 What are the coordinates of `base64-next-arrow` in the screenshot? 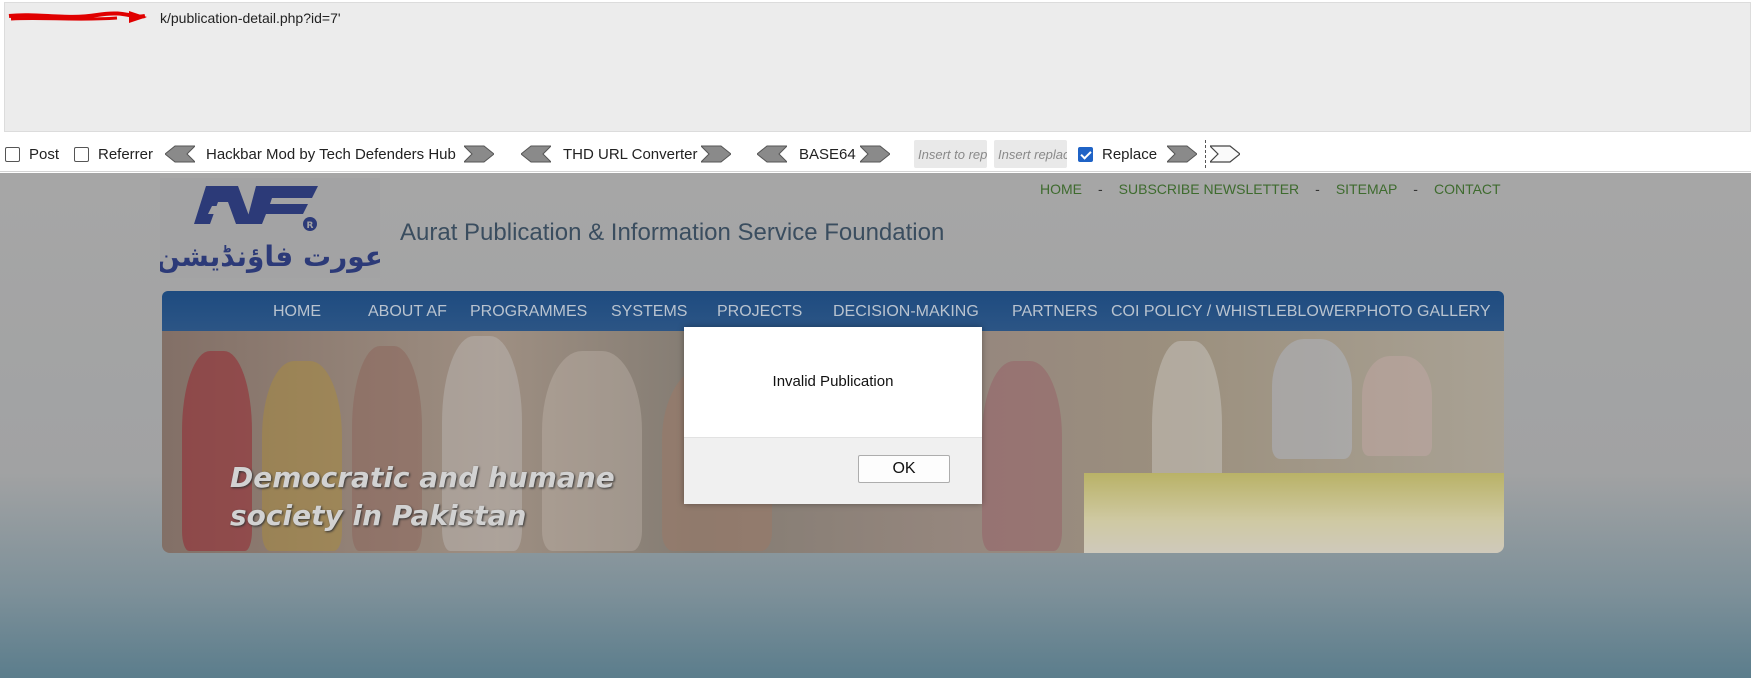 It's located at (875, 154).